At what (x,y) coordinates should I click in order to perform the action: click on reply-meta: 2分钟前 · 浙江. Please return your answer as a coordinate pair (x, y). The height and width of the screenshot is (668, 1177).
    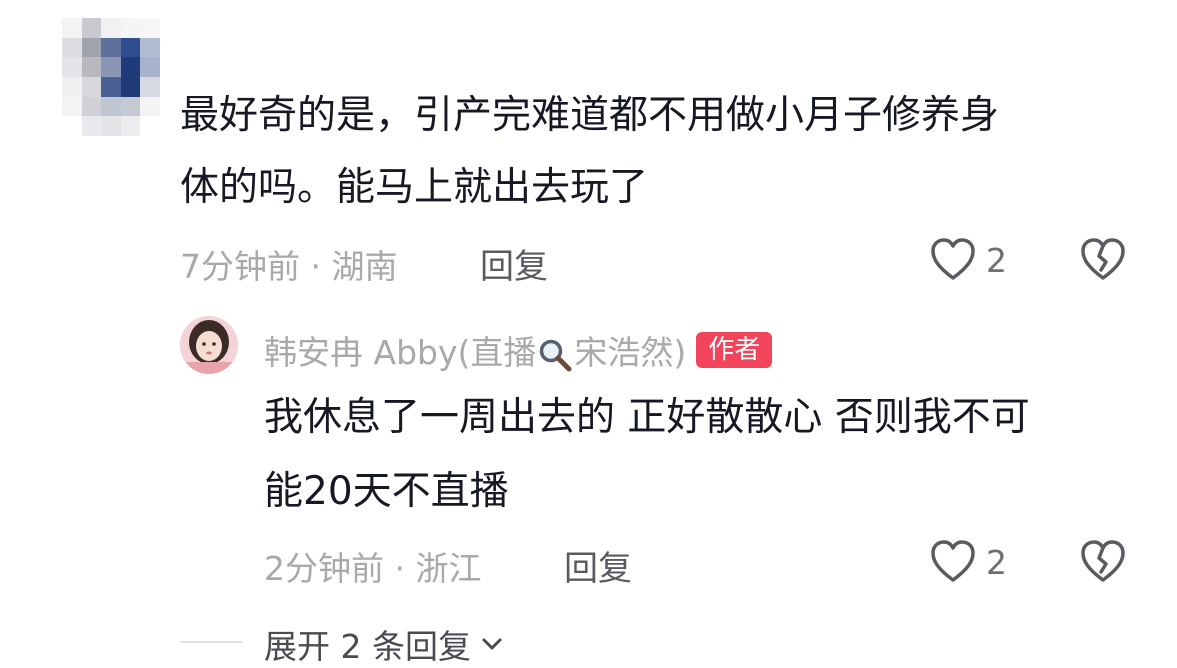
    Looking at the image, I should click on (373, 566).